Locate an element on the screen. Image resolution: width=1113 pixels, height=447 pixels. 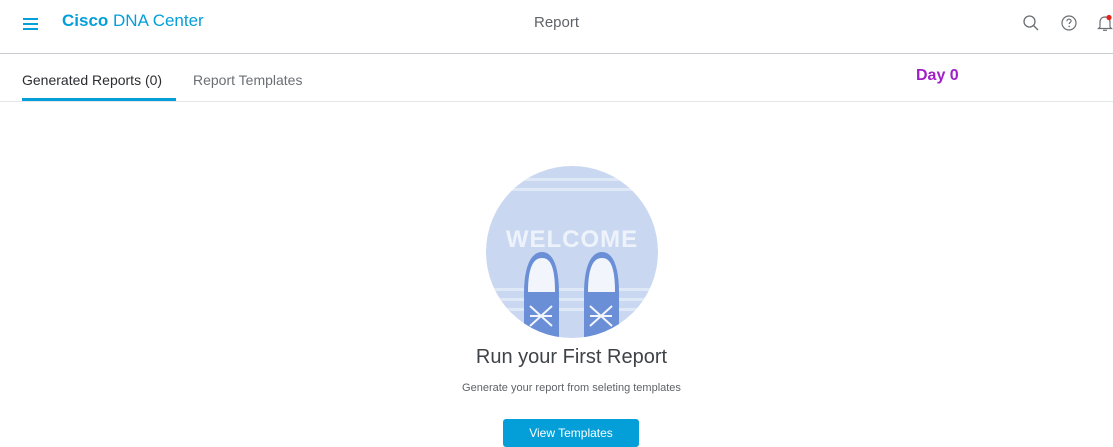
page-title: Report is located at coordinates (556, 22).